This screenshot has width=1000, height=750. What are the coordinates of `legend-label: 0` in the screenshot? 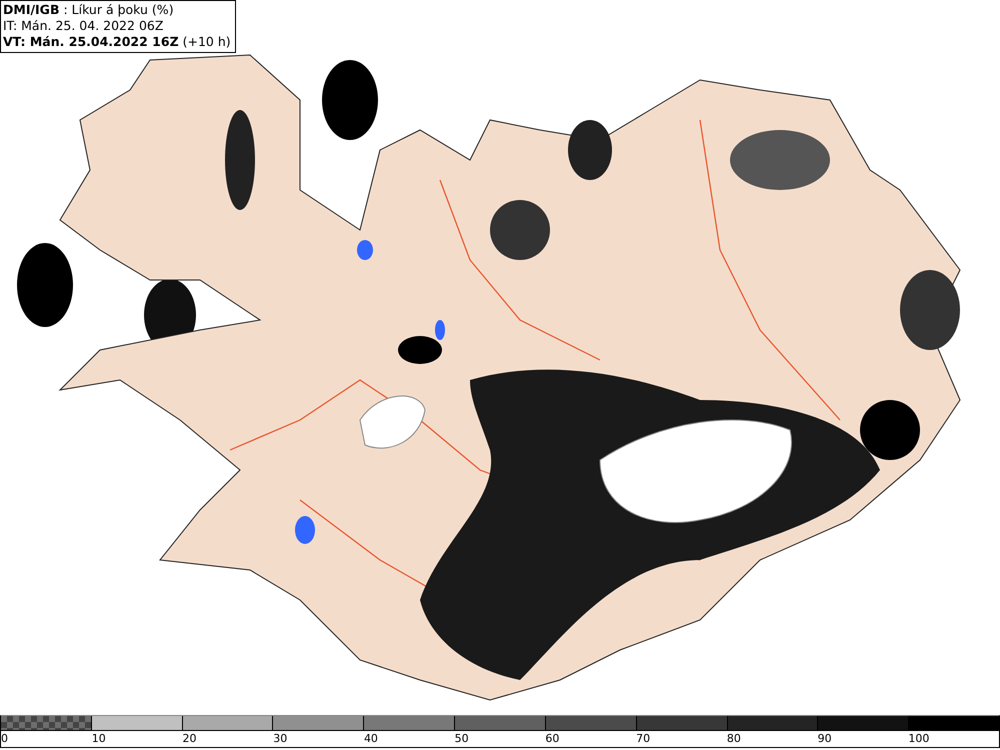 It's located at (4, 738).